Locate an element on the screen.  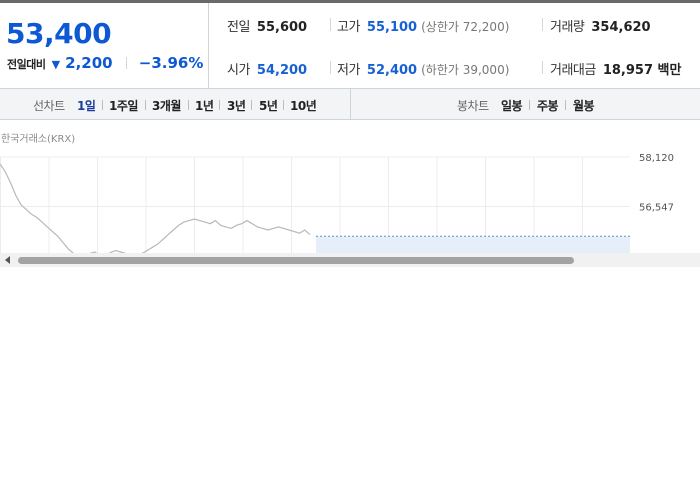
price-box: 53,400 전일대비 ▼ 2,200 −3.96% is located at coordinates (104, 45).